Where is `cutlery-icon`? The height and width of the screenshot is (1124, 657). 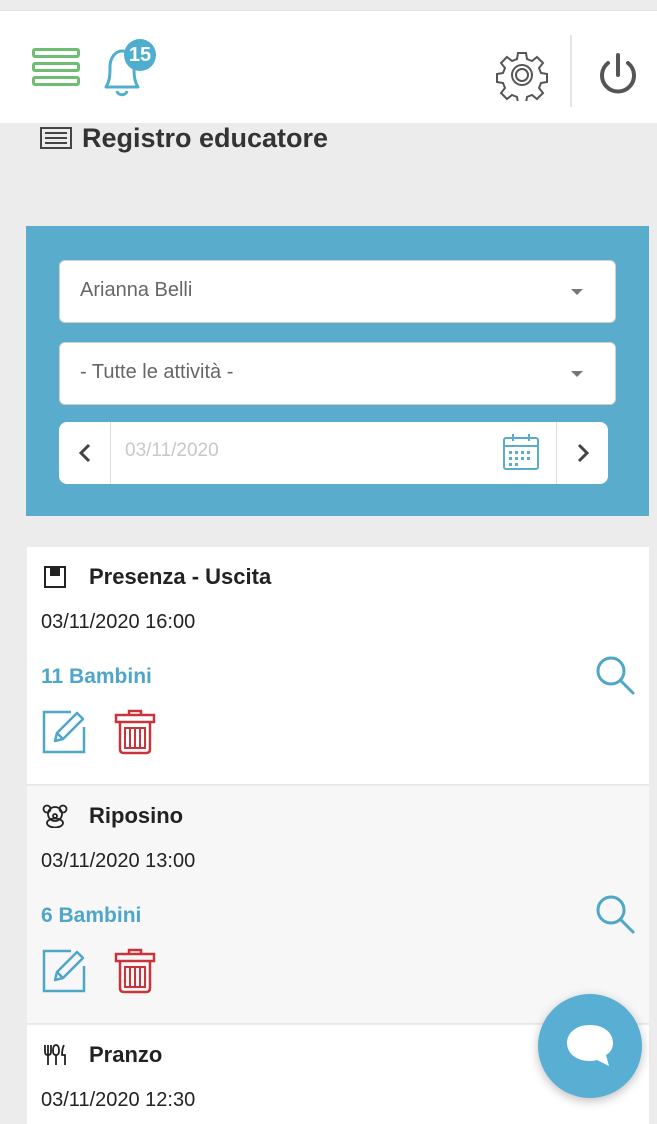
cutlery-icon is located at coordinates (55, 1055).